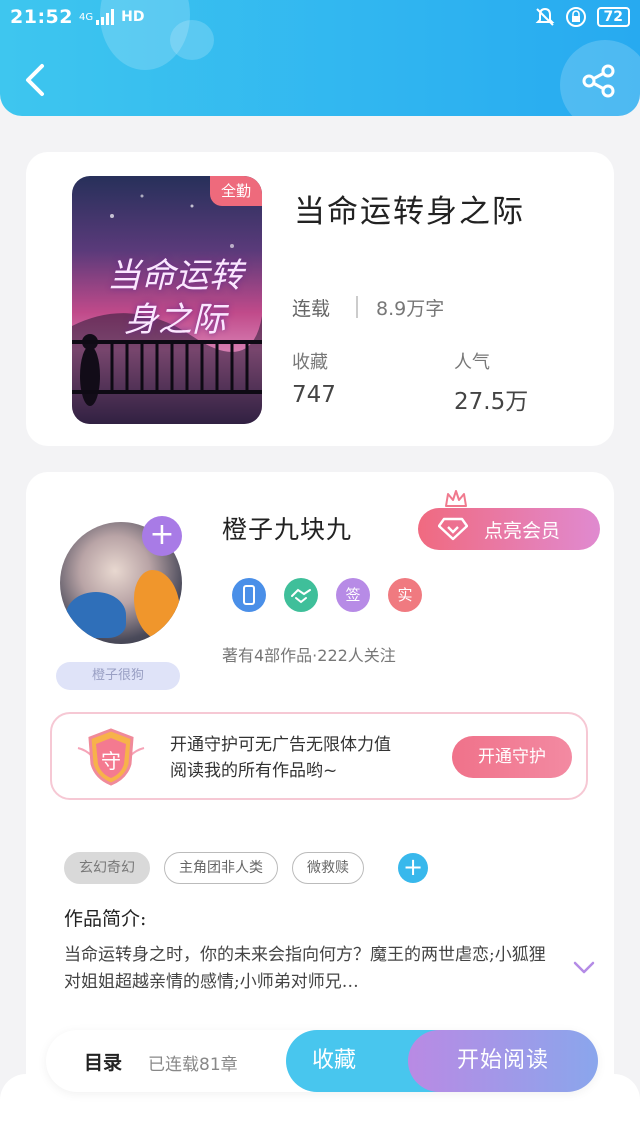 The height and width of the screenshot is (1138, 640). I want to click on follow-author-button: +, so click(162, 536).